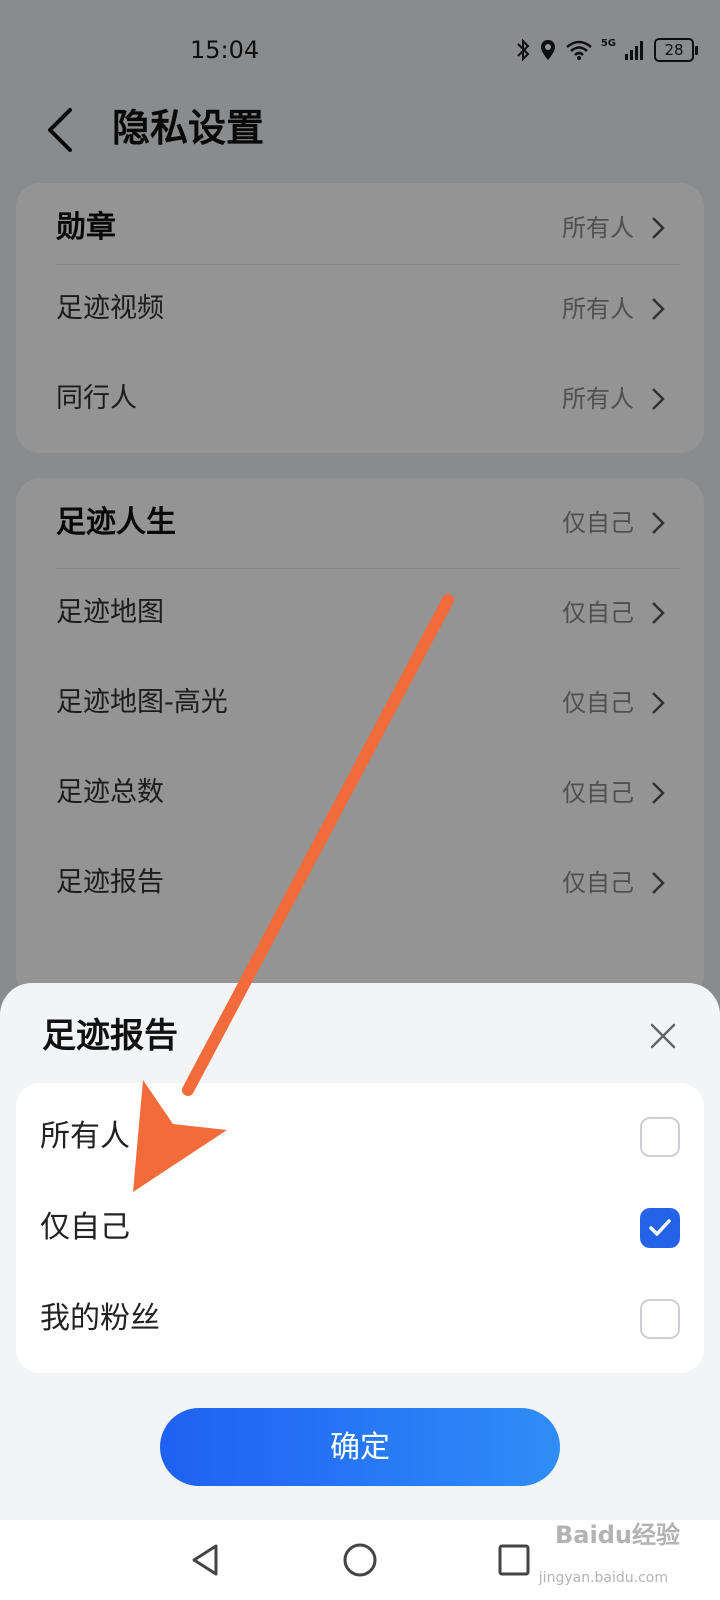 Image resolution: width=720 pixels, height=1600 pixels. I want to click on option-everyone: 所有人, so click(360, 1137).